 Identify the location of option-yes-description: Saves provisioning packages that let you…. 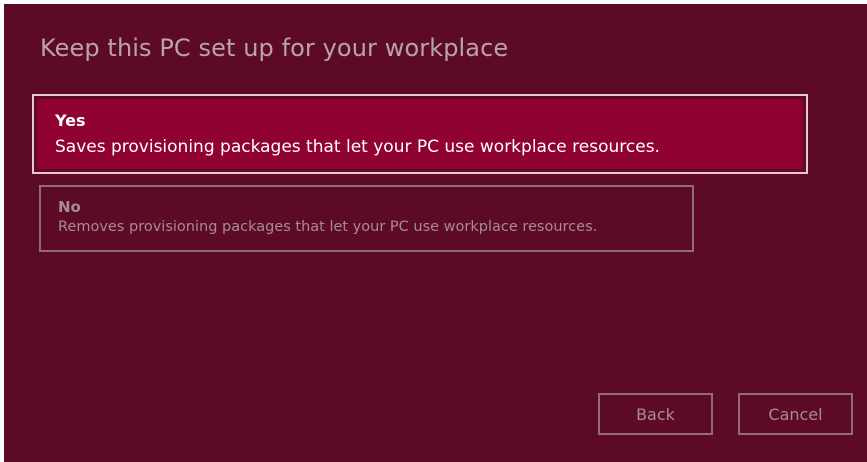
(357, 147).